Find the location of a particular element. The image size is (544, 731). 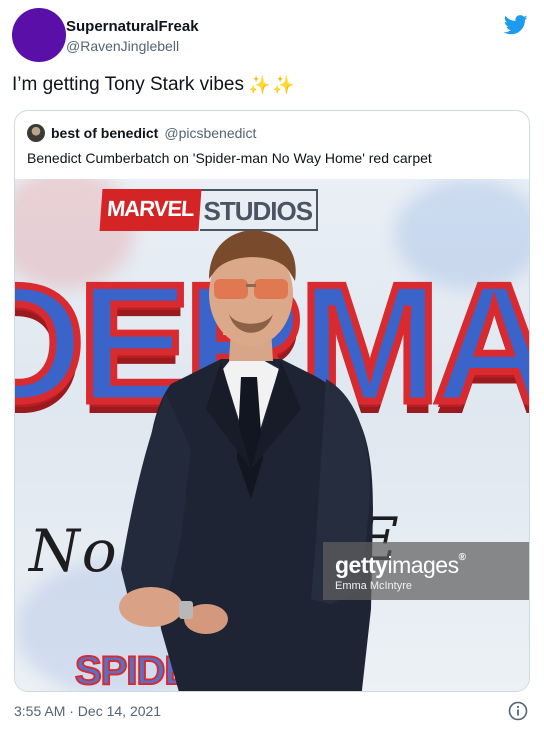

getty-images-watermark: gettyimages® Emma McIntyre is located at coordinates (426, 571).